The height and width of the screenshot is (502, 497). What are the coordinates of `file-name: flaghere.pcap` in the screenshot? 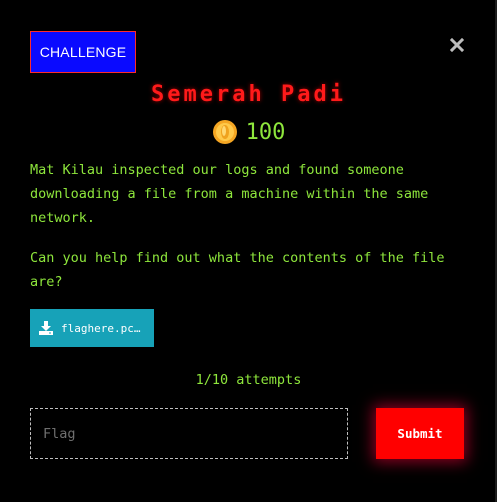 It's located at (102, 328).